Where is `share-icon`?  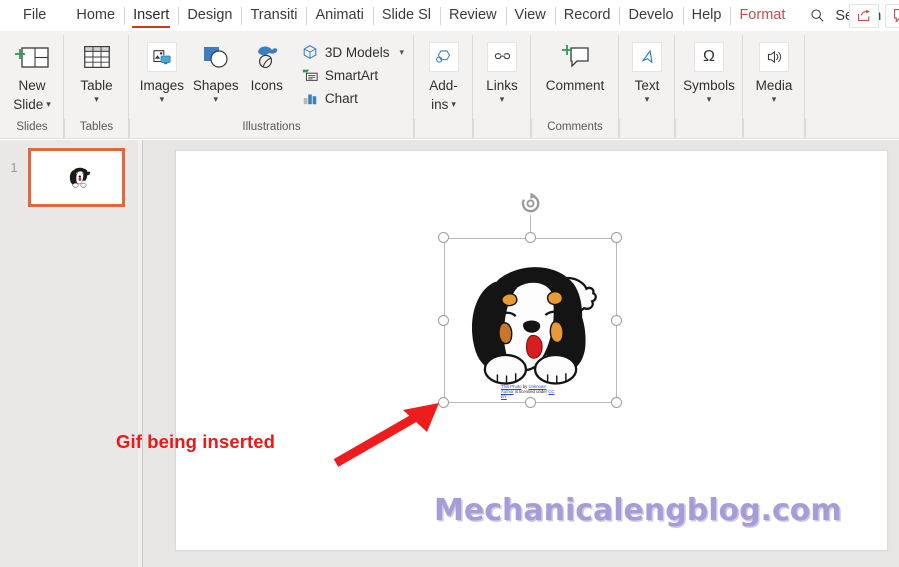
share-icon is located at coordinates (863, 15).